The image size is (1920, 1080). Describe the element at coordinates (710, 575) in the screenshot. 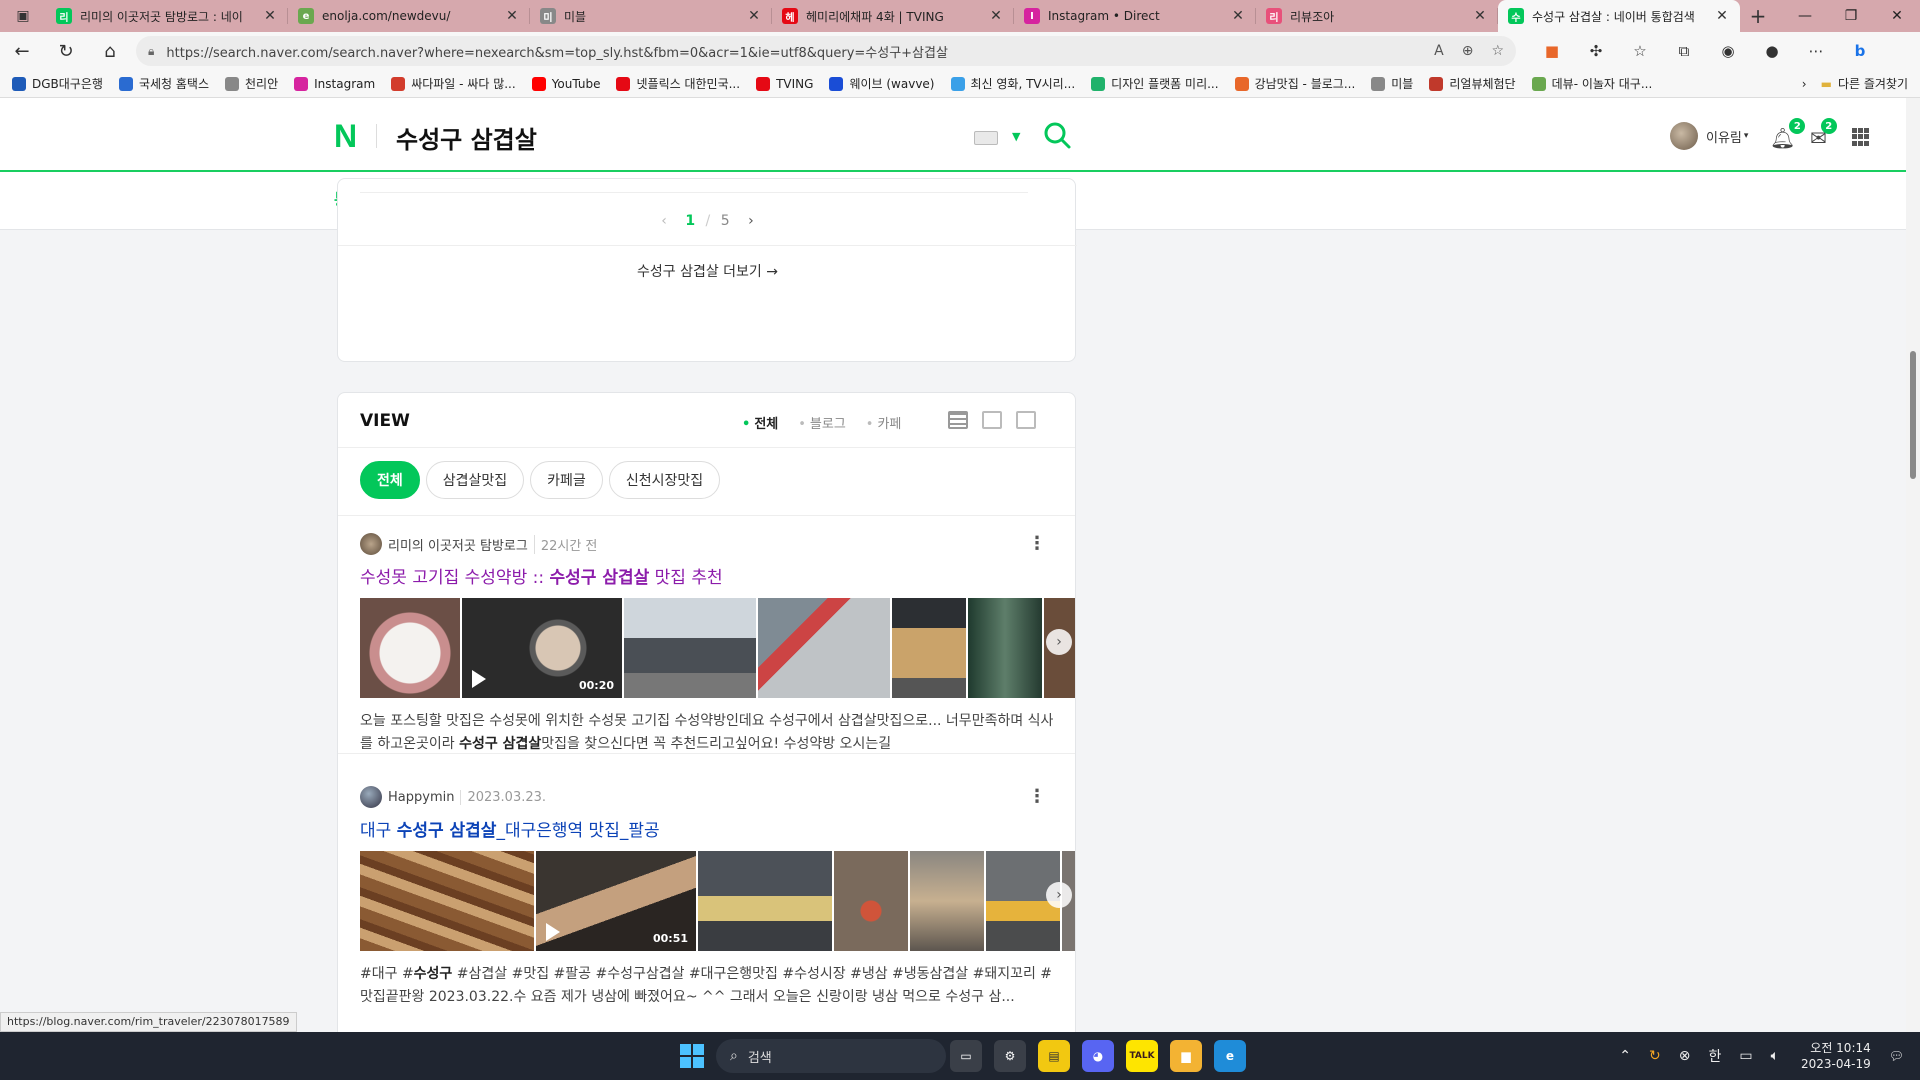

I see `post-title: 수성못 고기집 수성약방 :: 수성구 삼겹살 맛집 추천` at that location.